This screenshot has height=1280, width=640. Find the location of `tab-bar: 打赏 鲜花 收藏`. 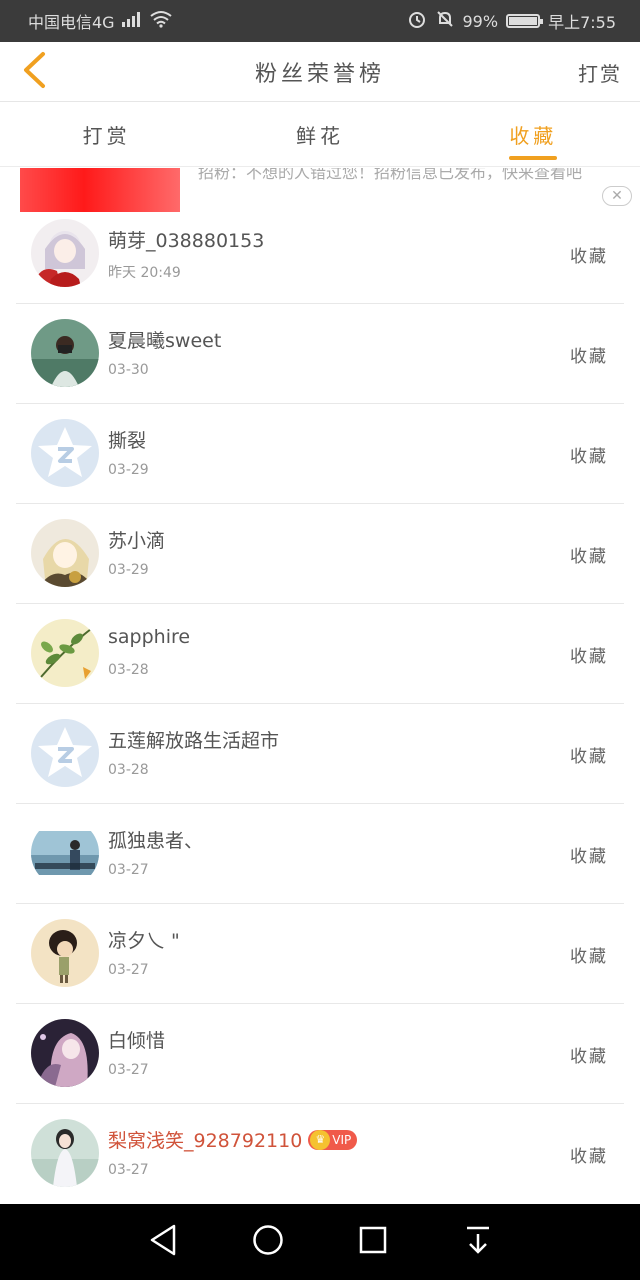

tab-bar: 打赏 鲜花 收藏 is located at coordinates (320, 135).